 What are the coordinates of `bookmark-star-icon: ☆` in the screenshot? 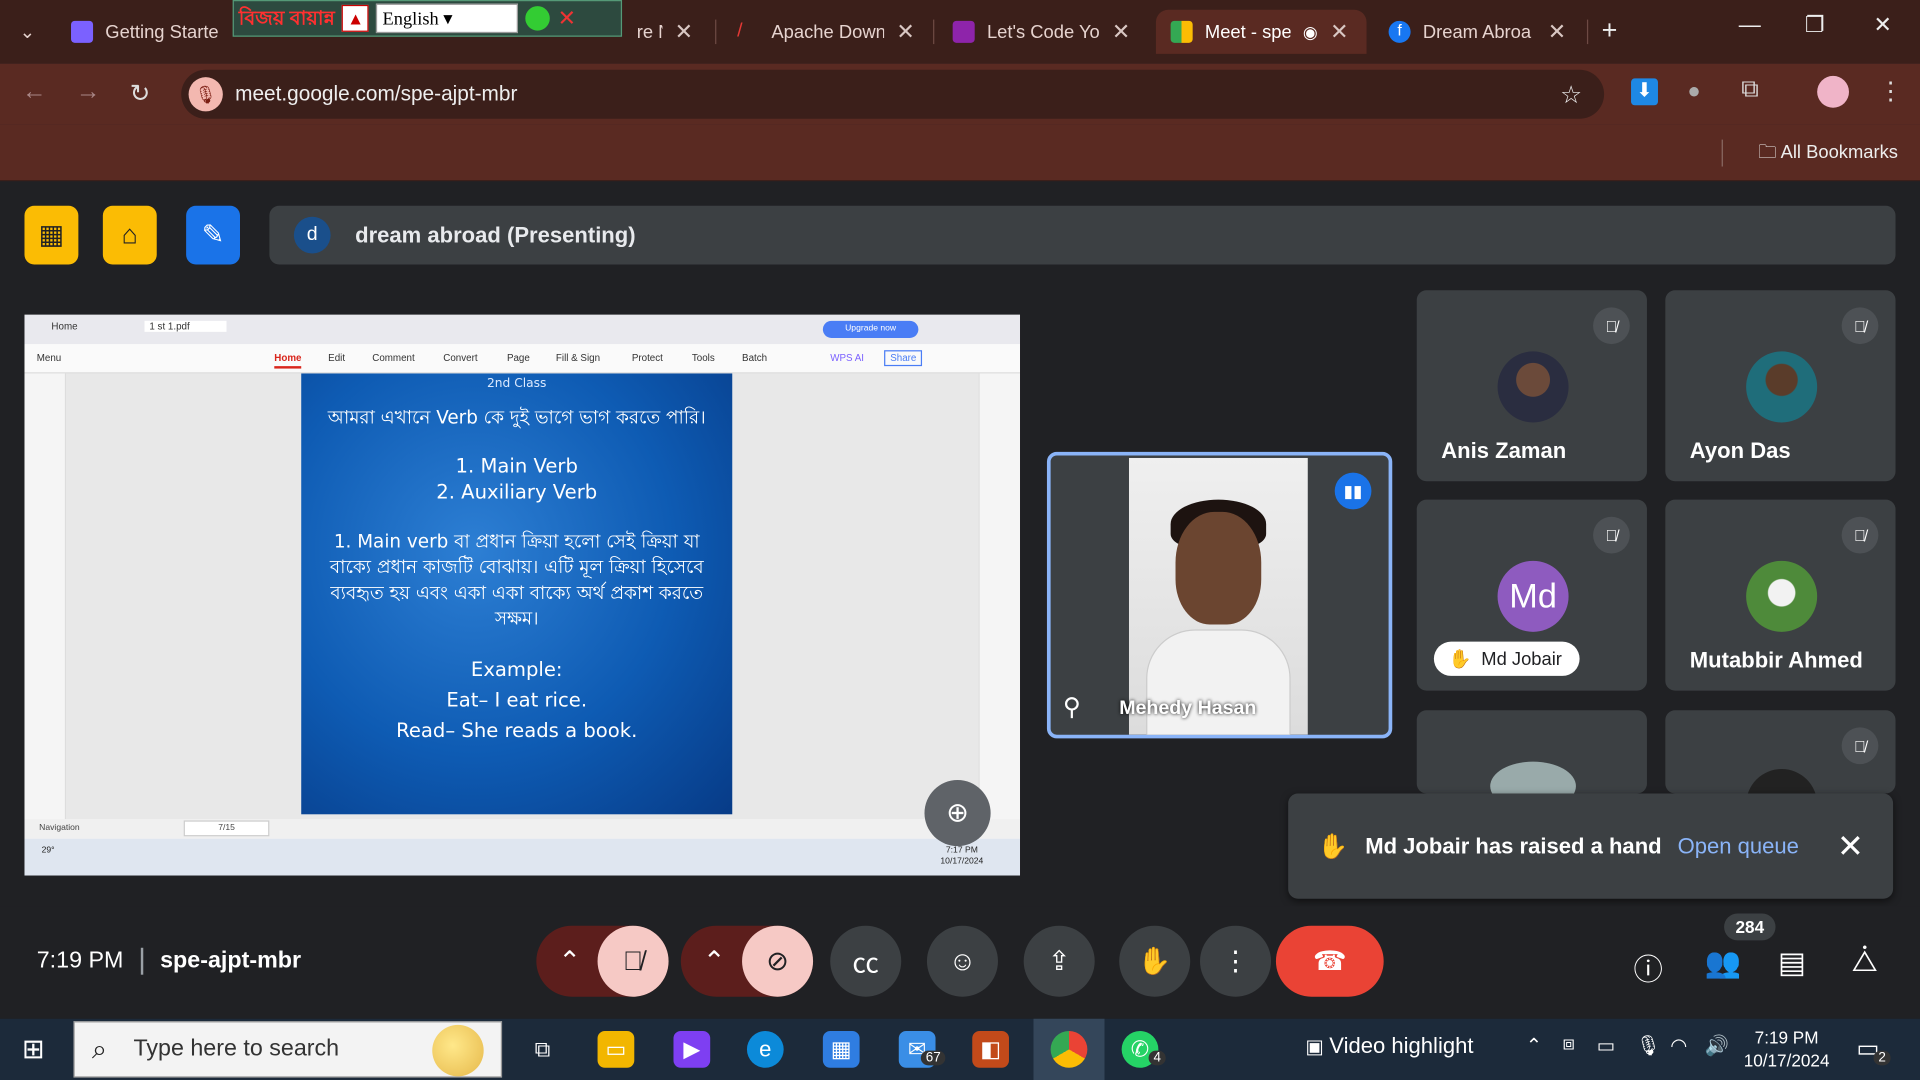 It's located at (1571, 95).